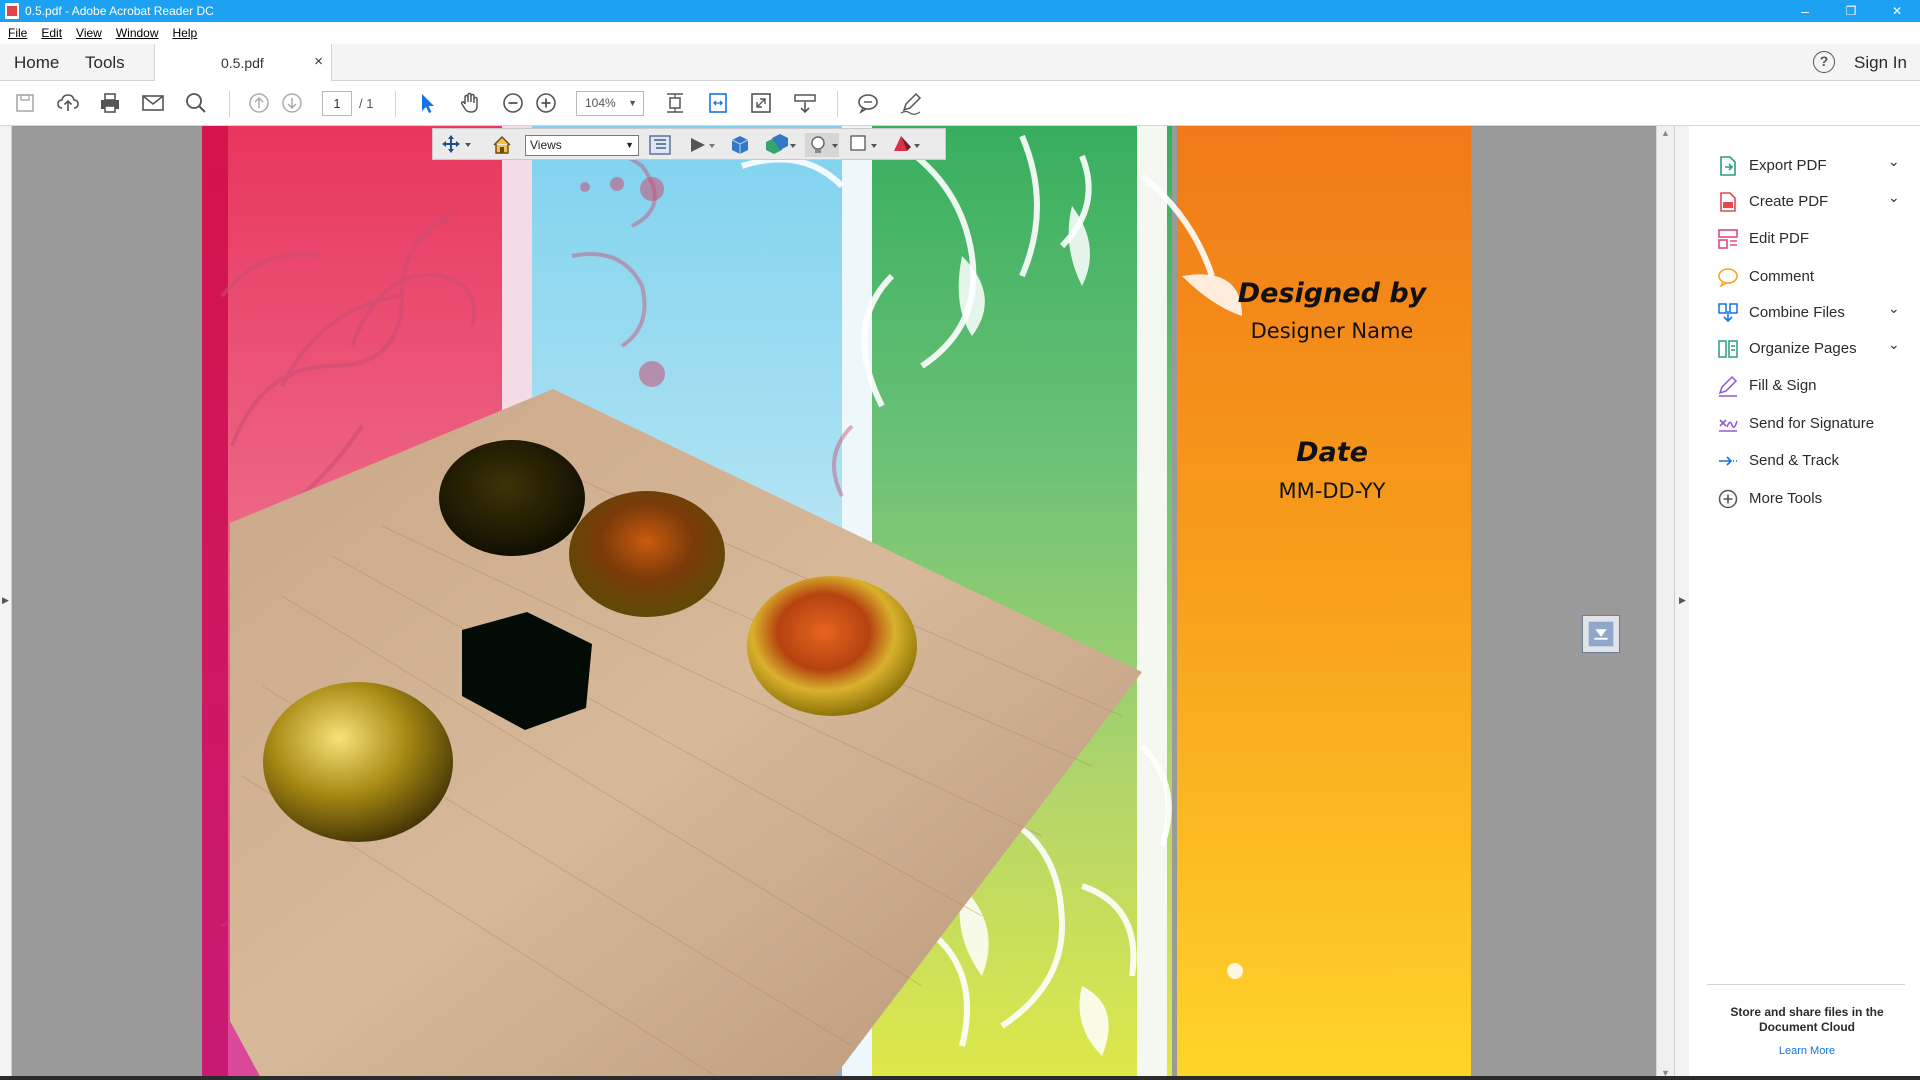 The height and width of the screenshot is (1080, 1920). I want to click on zoom-out-icon, so click(513, 103).